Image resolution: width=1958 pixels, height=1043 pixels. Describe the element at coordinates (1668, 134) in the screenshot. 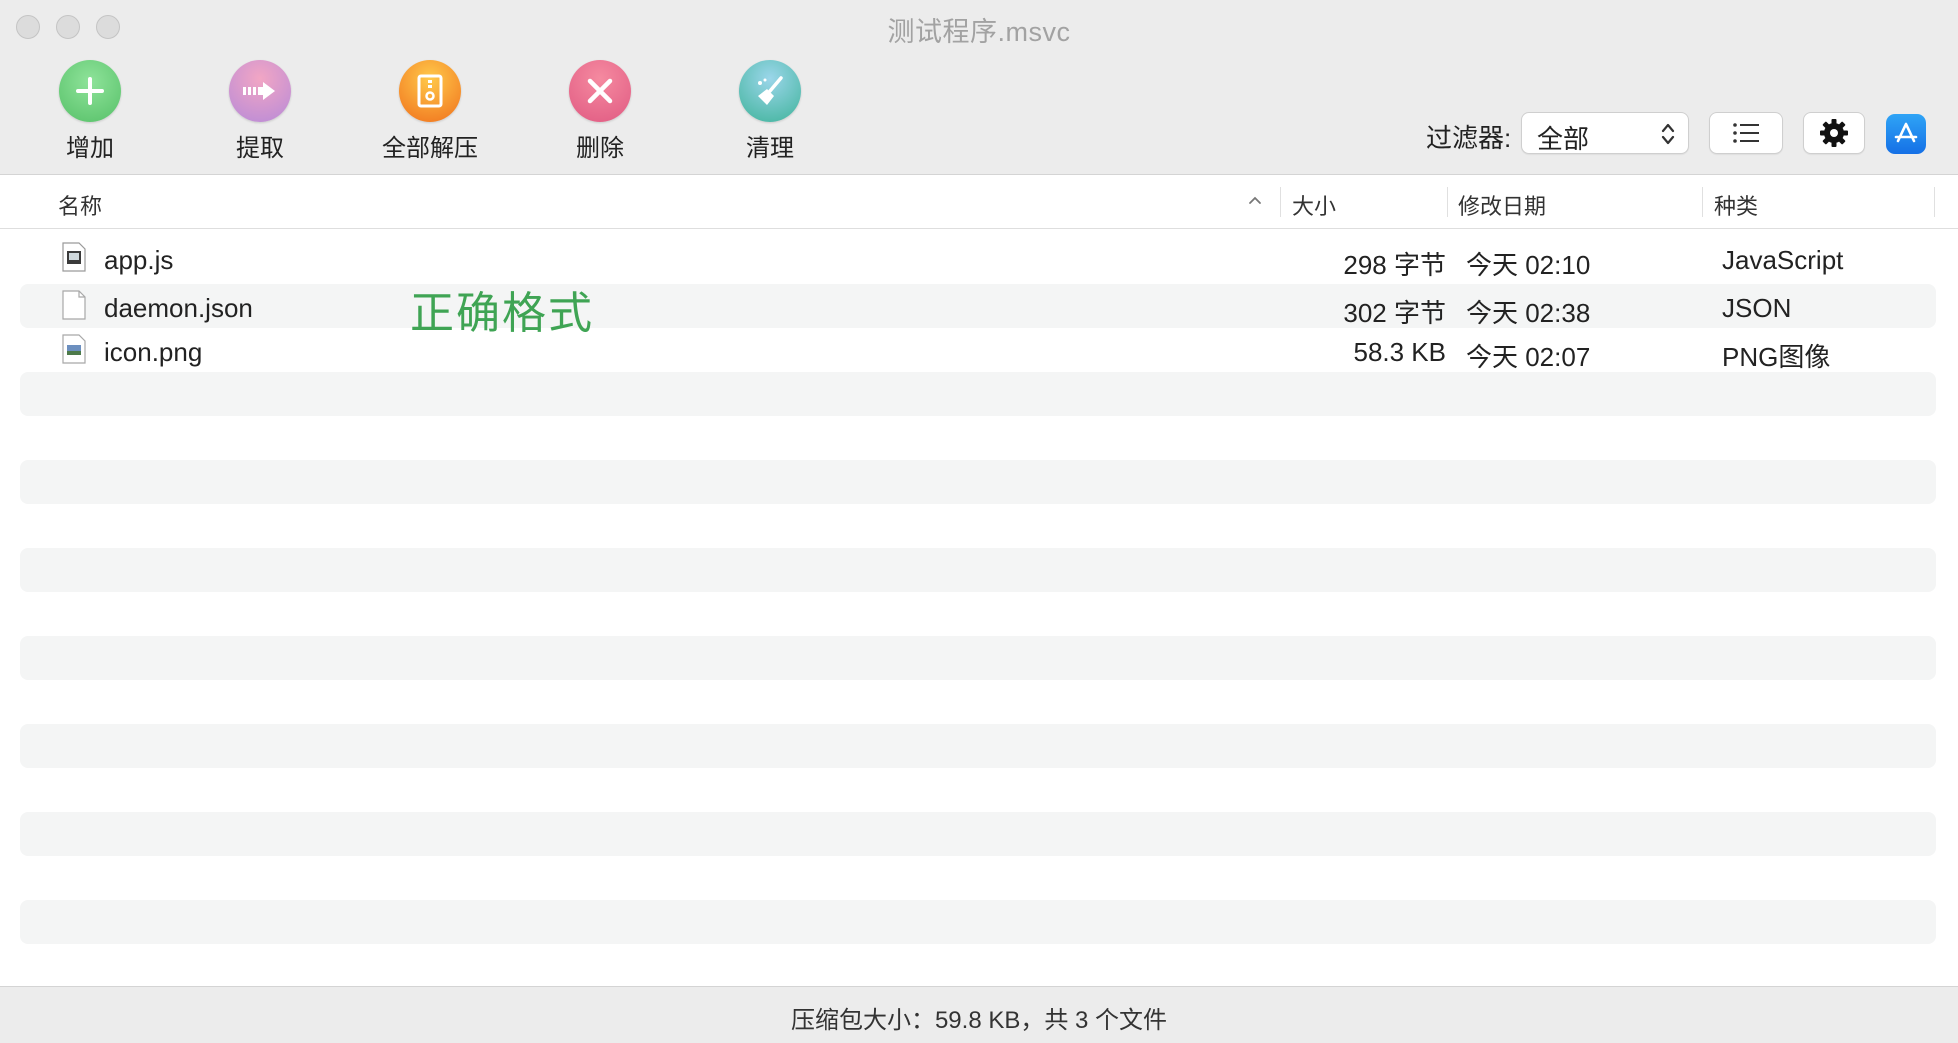

I see `updown-chevron-icon` at that location.